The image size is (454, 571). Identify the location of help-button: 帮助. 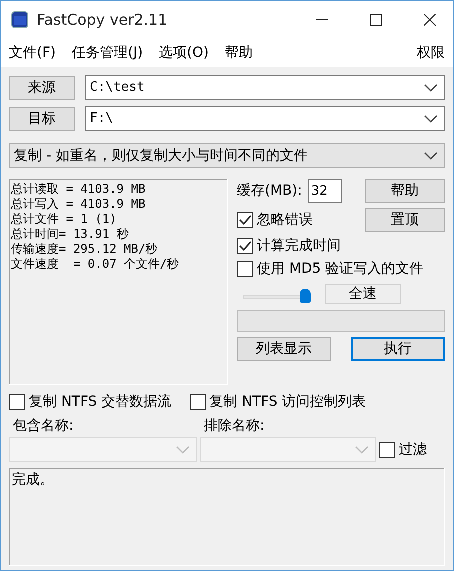
(405, 191).